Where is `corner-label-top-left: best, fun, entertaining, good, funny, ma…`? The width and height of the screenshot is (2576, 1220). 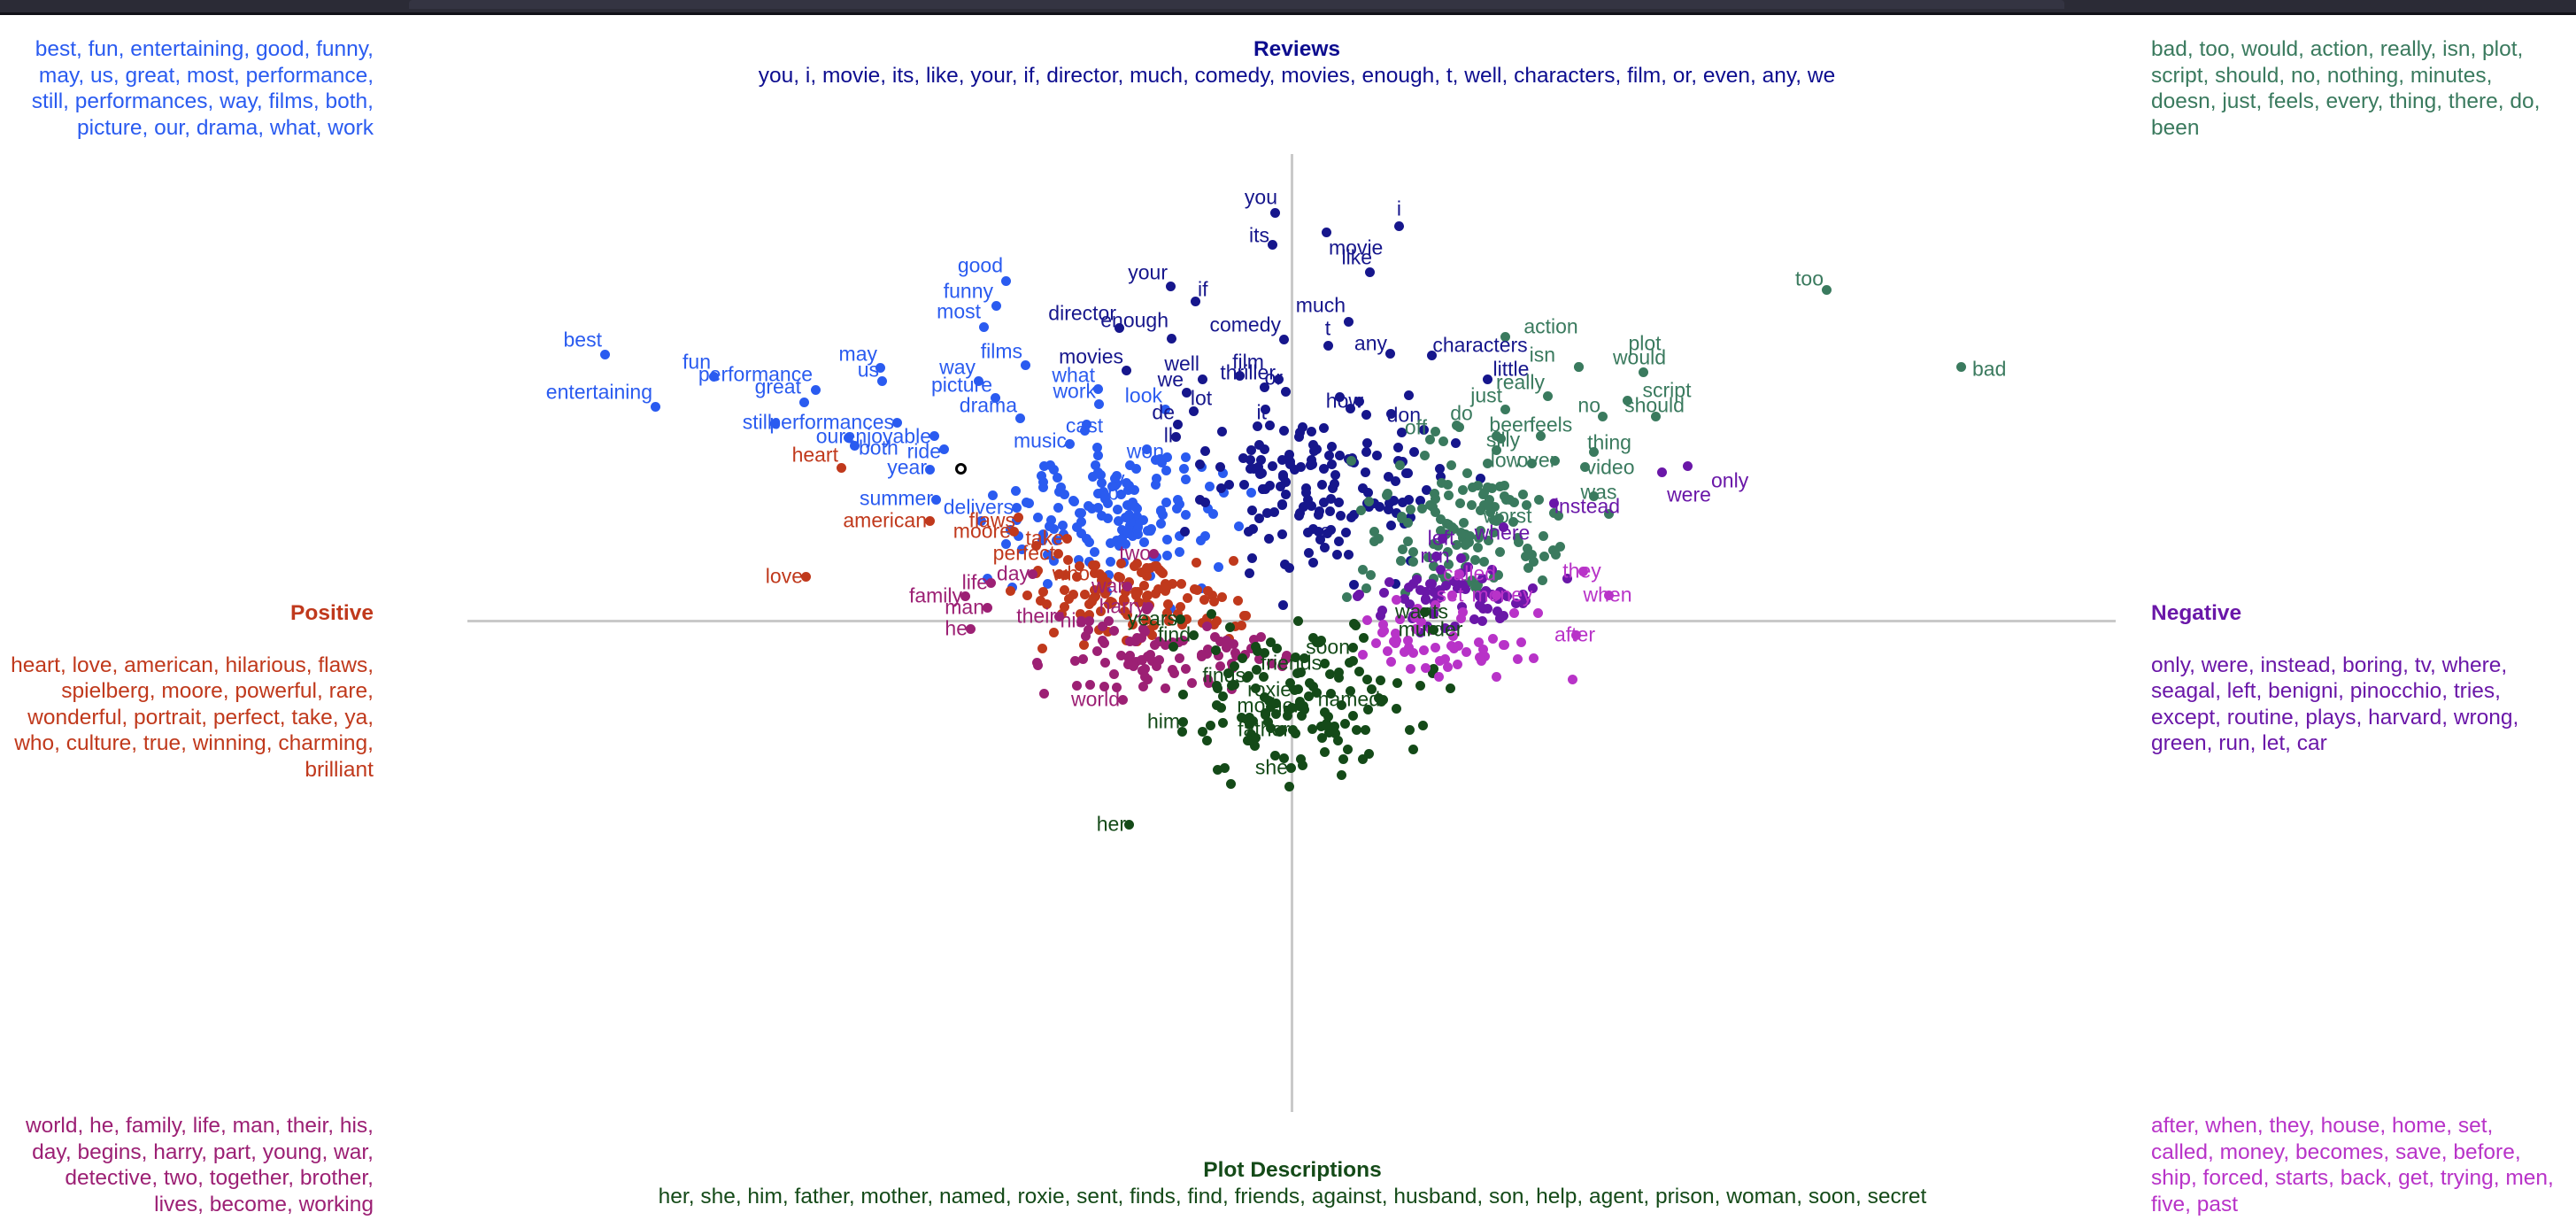
corner-label-top-left: best, fun, entertaining, good, funny, ma… is located at coordinates (202, 88).